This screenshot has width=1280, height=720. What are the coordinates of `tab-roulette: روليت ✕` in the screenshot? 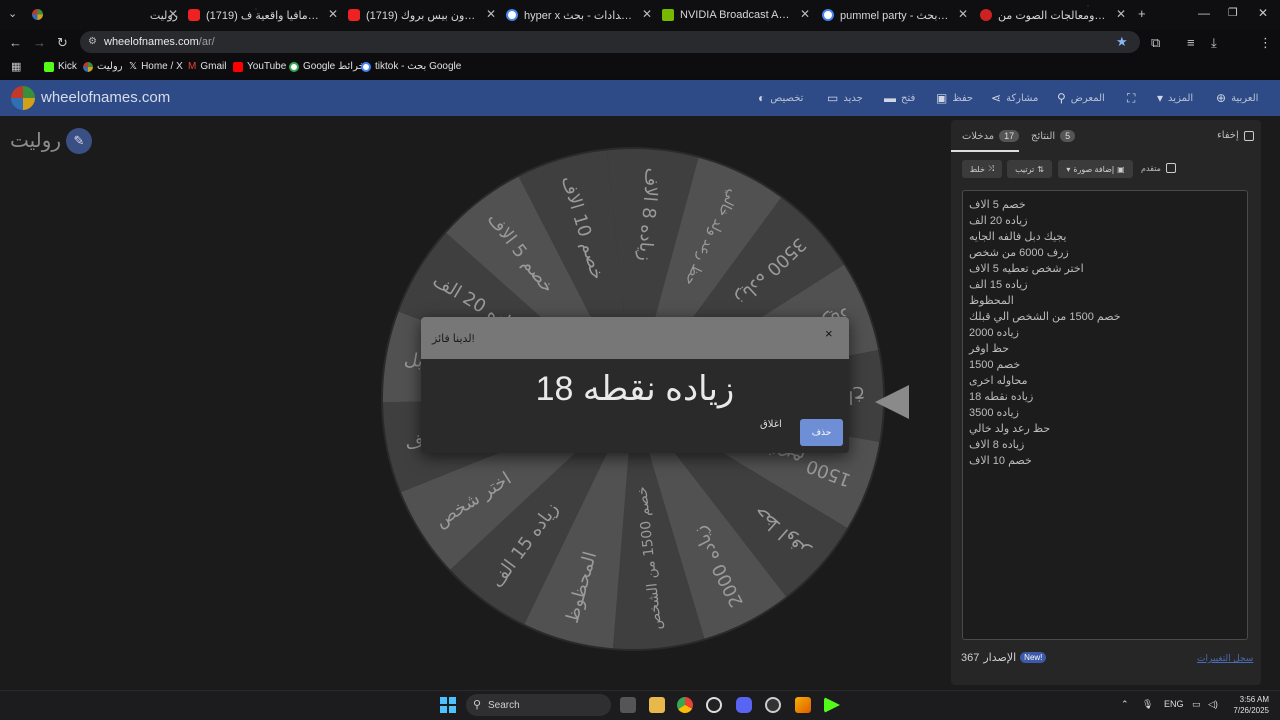 It's located at (119, 15).